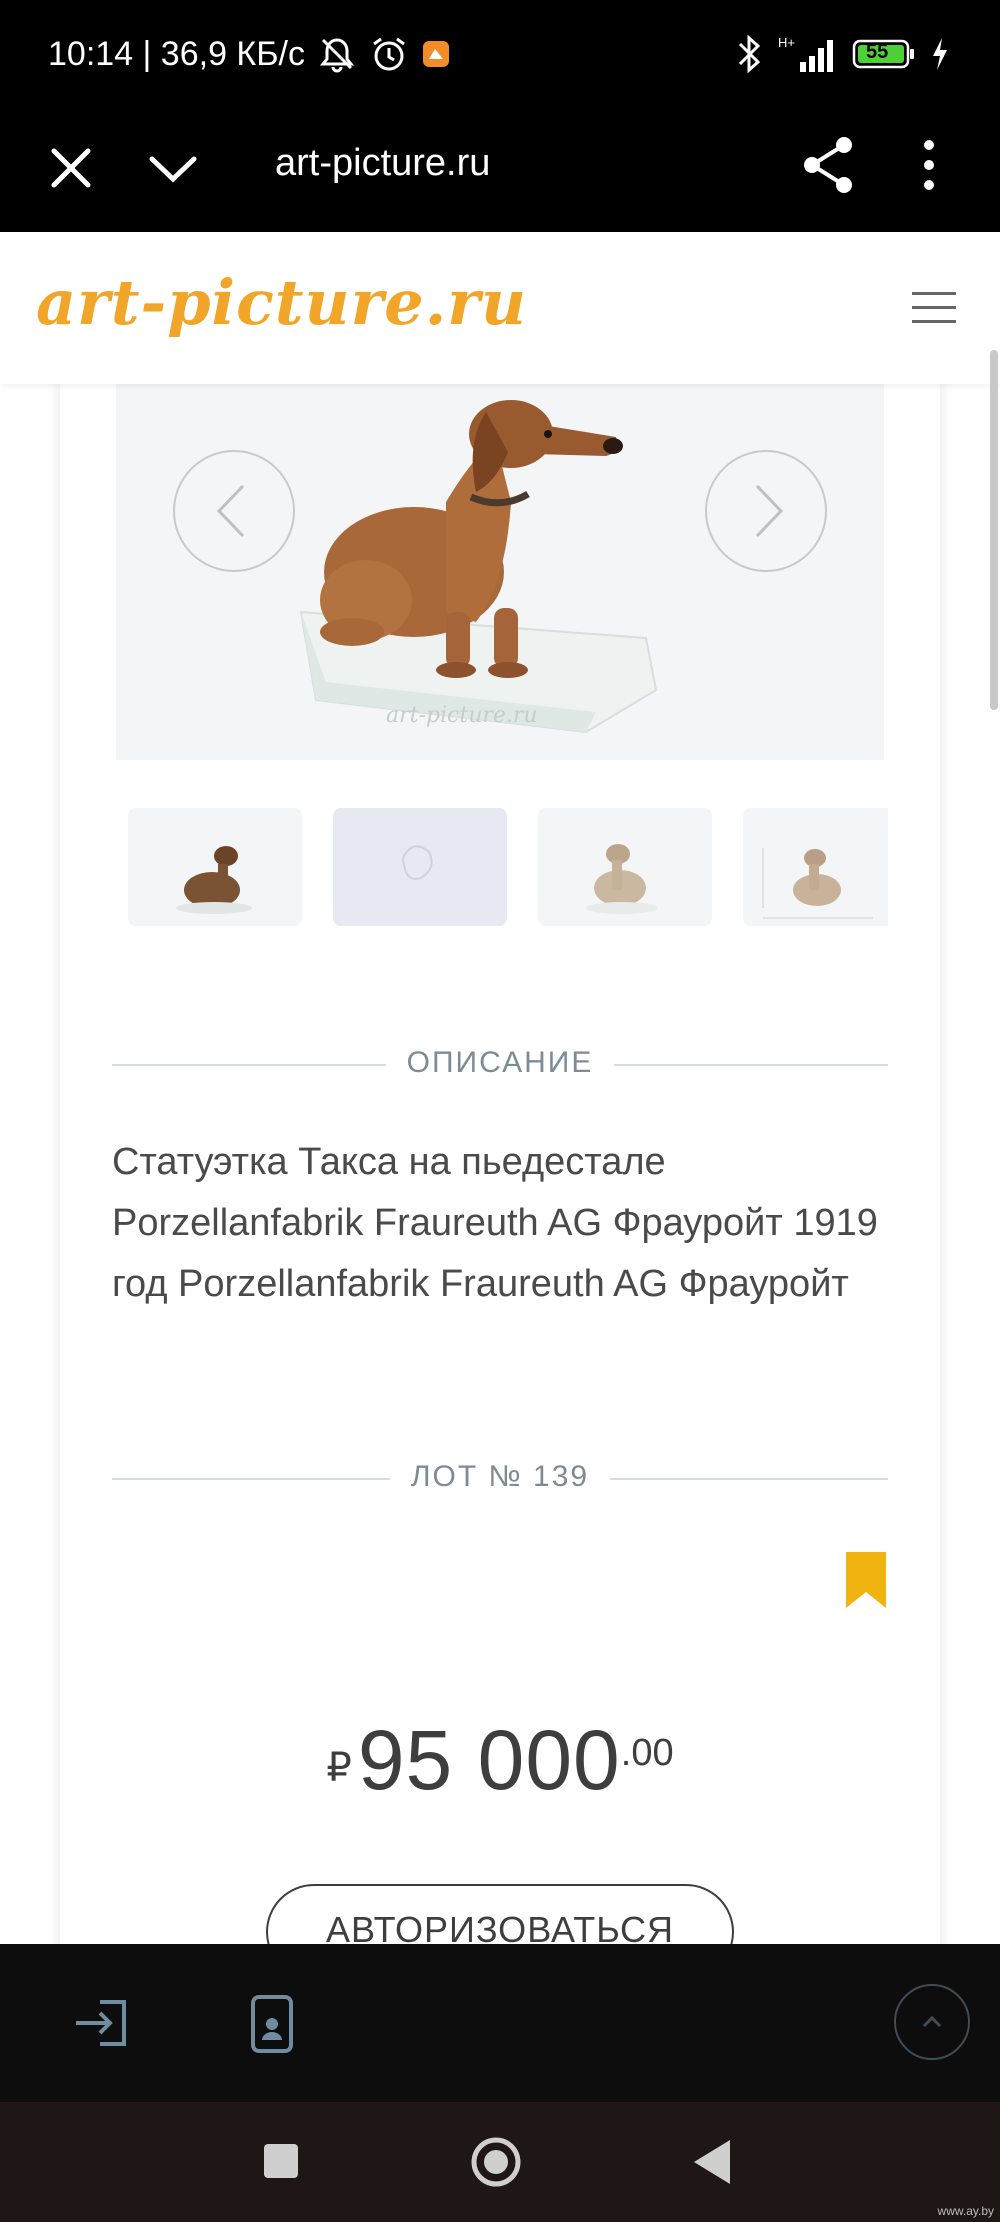 The height and width of the screenshot is (2222, 1000). I want to click on recent-apps-button, so click(281, 2161).